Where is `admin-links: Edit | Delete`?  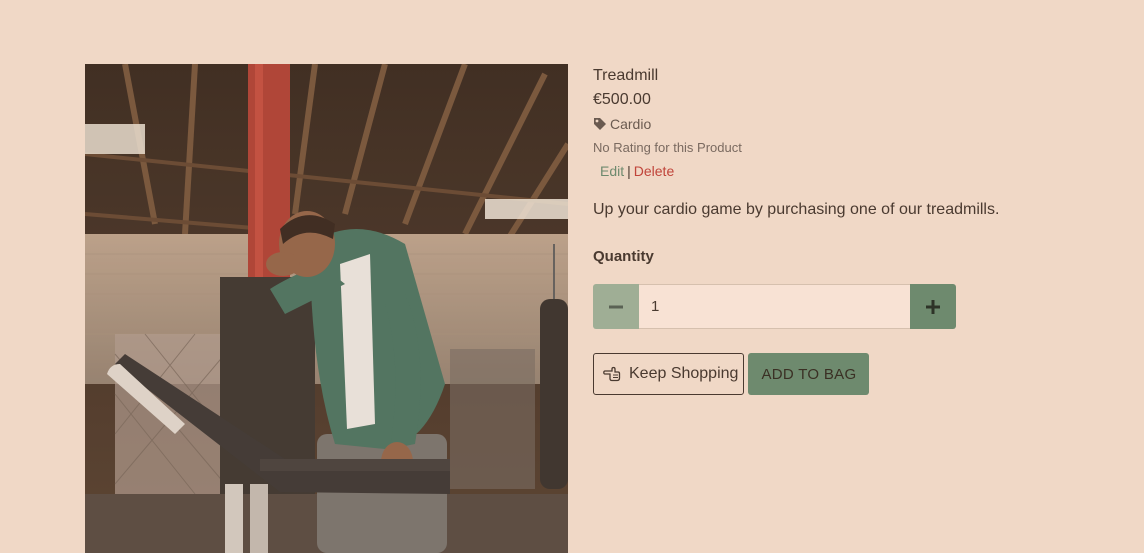 admin-links: Edit | Delete is located at coordinates (853, 171).